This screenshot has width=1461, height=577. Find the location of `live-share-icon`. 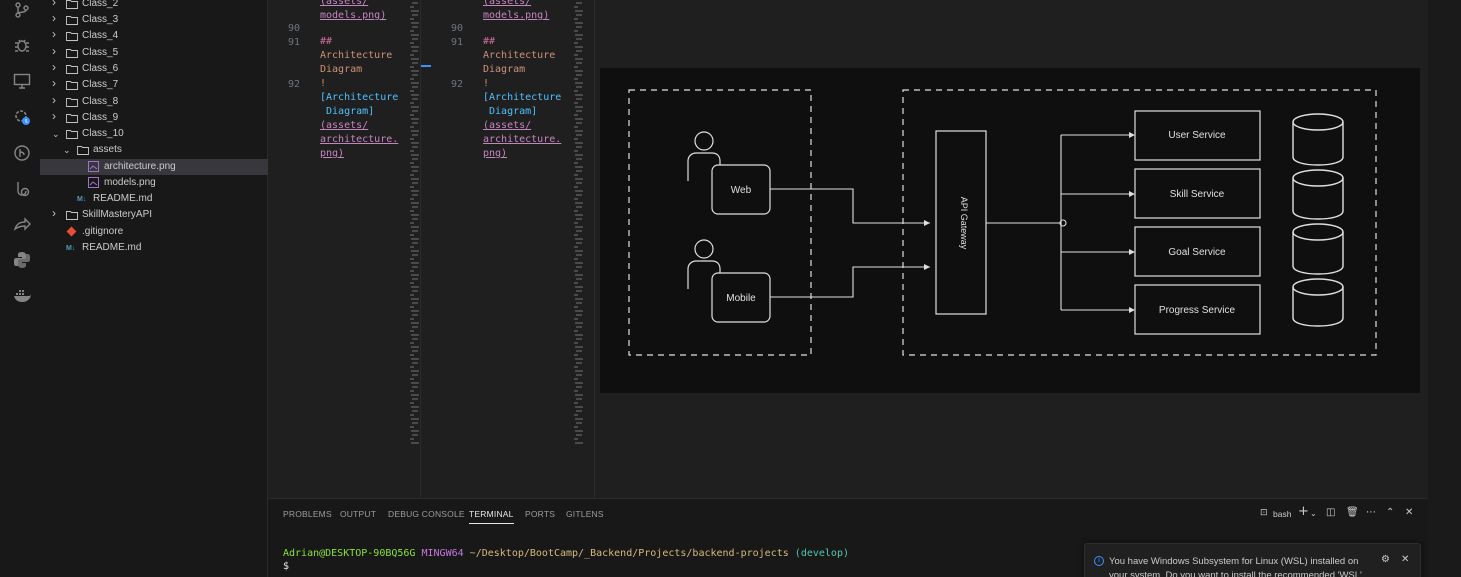

live-share-icon is located at coordinates (22, 225).